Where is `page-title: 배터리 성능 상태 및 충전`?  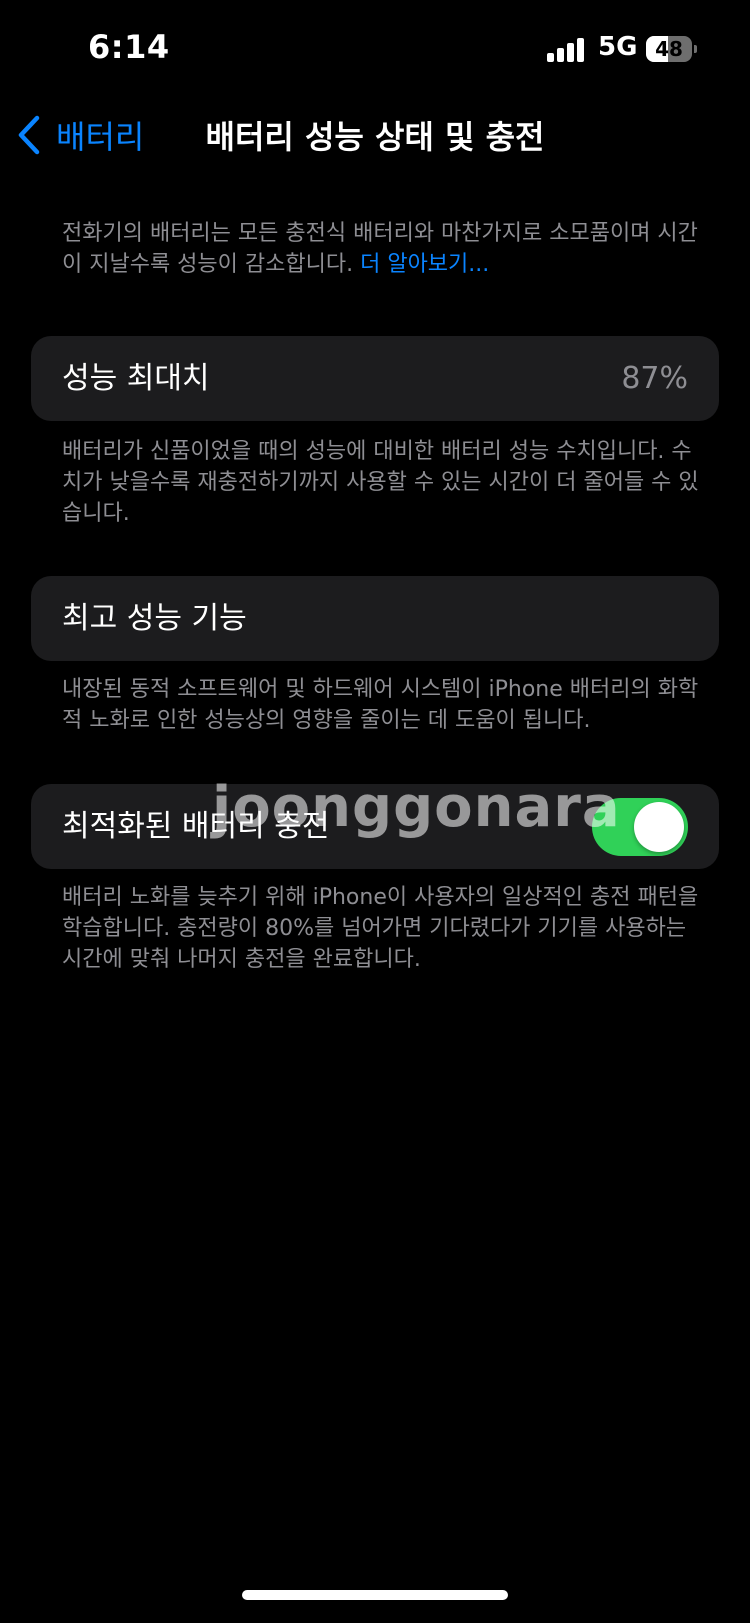 page-title: 배터리 성능 상태 및 충전 is located at coordinates (375, 137).